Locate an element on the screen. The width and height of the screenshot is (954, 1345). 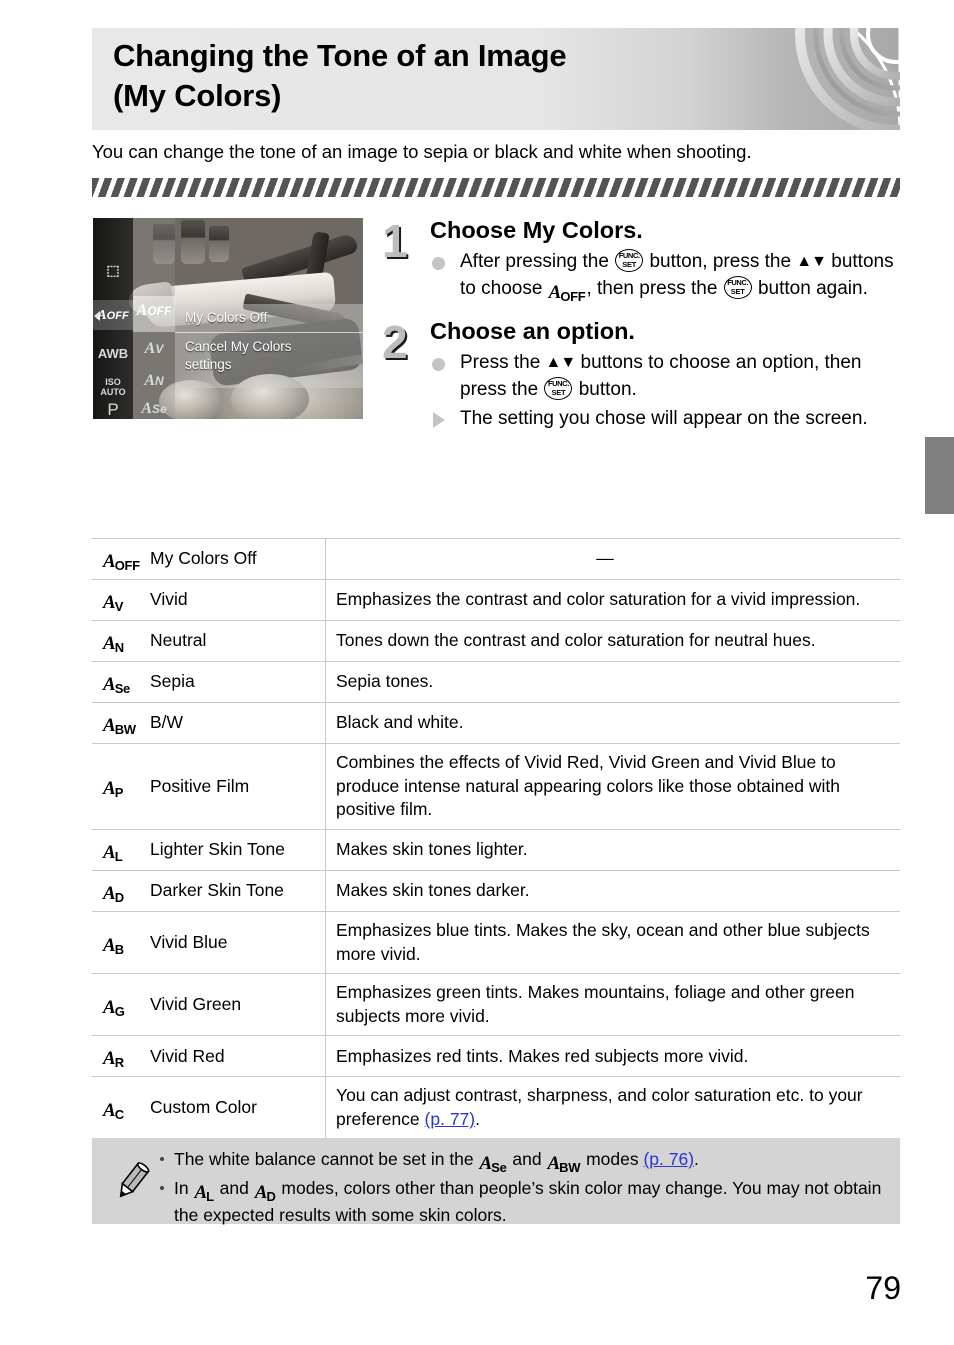
option-my-colors-off-icon: AOFF is located at coordinates (154, 310).